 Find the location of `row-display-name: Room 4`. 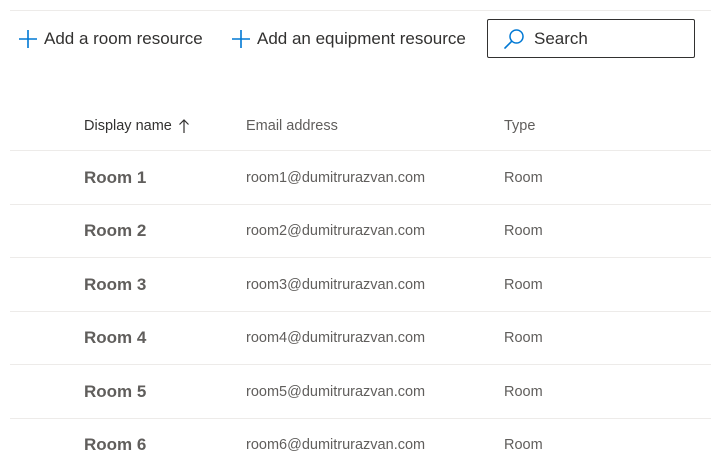

row-display-name: Room 4 is located at coordinates (115, 338).